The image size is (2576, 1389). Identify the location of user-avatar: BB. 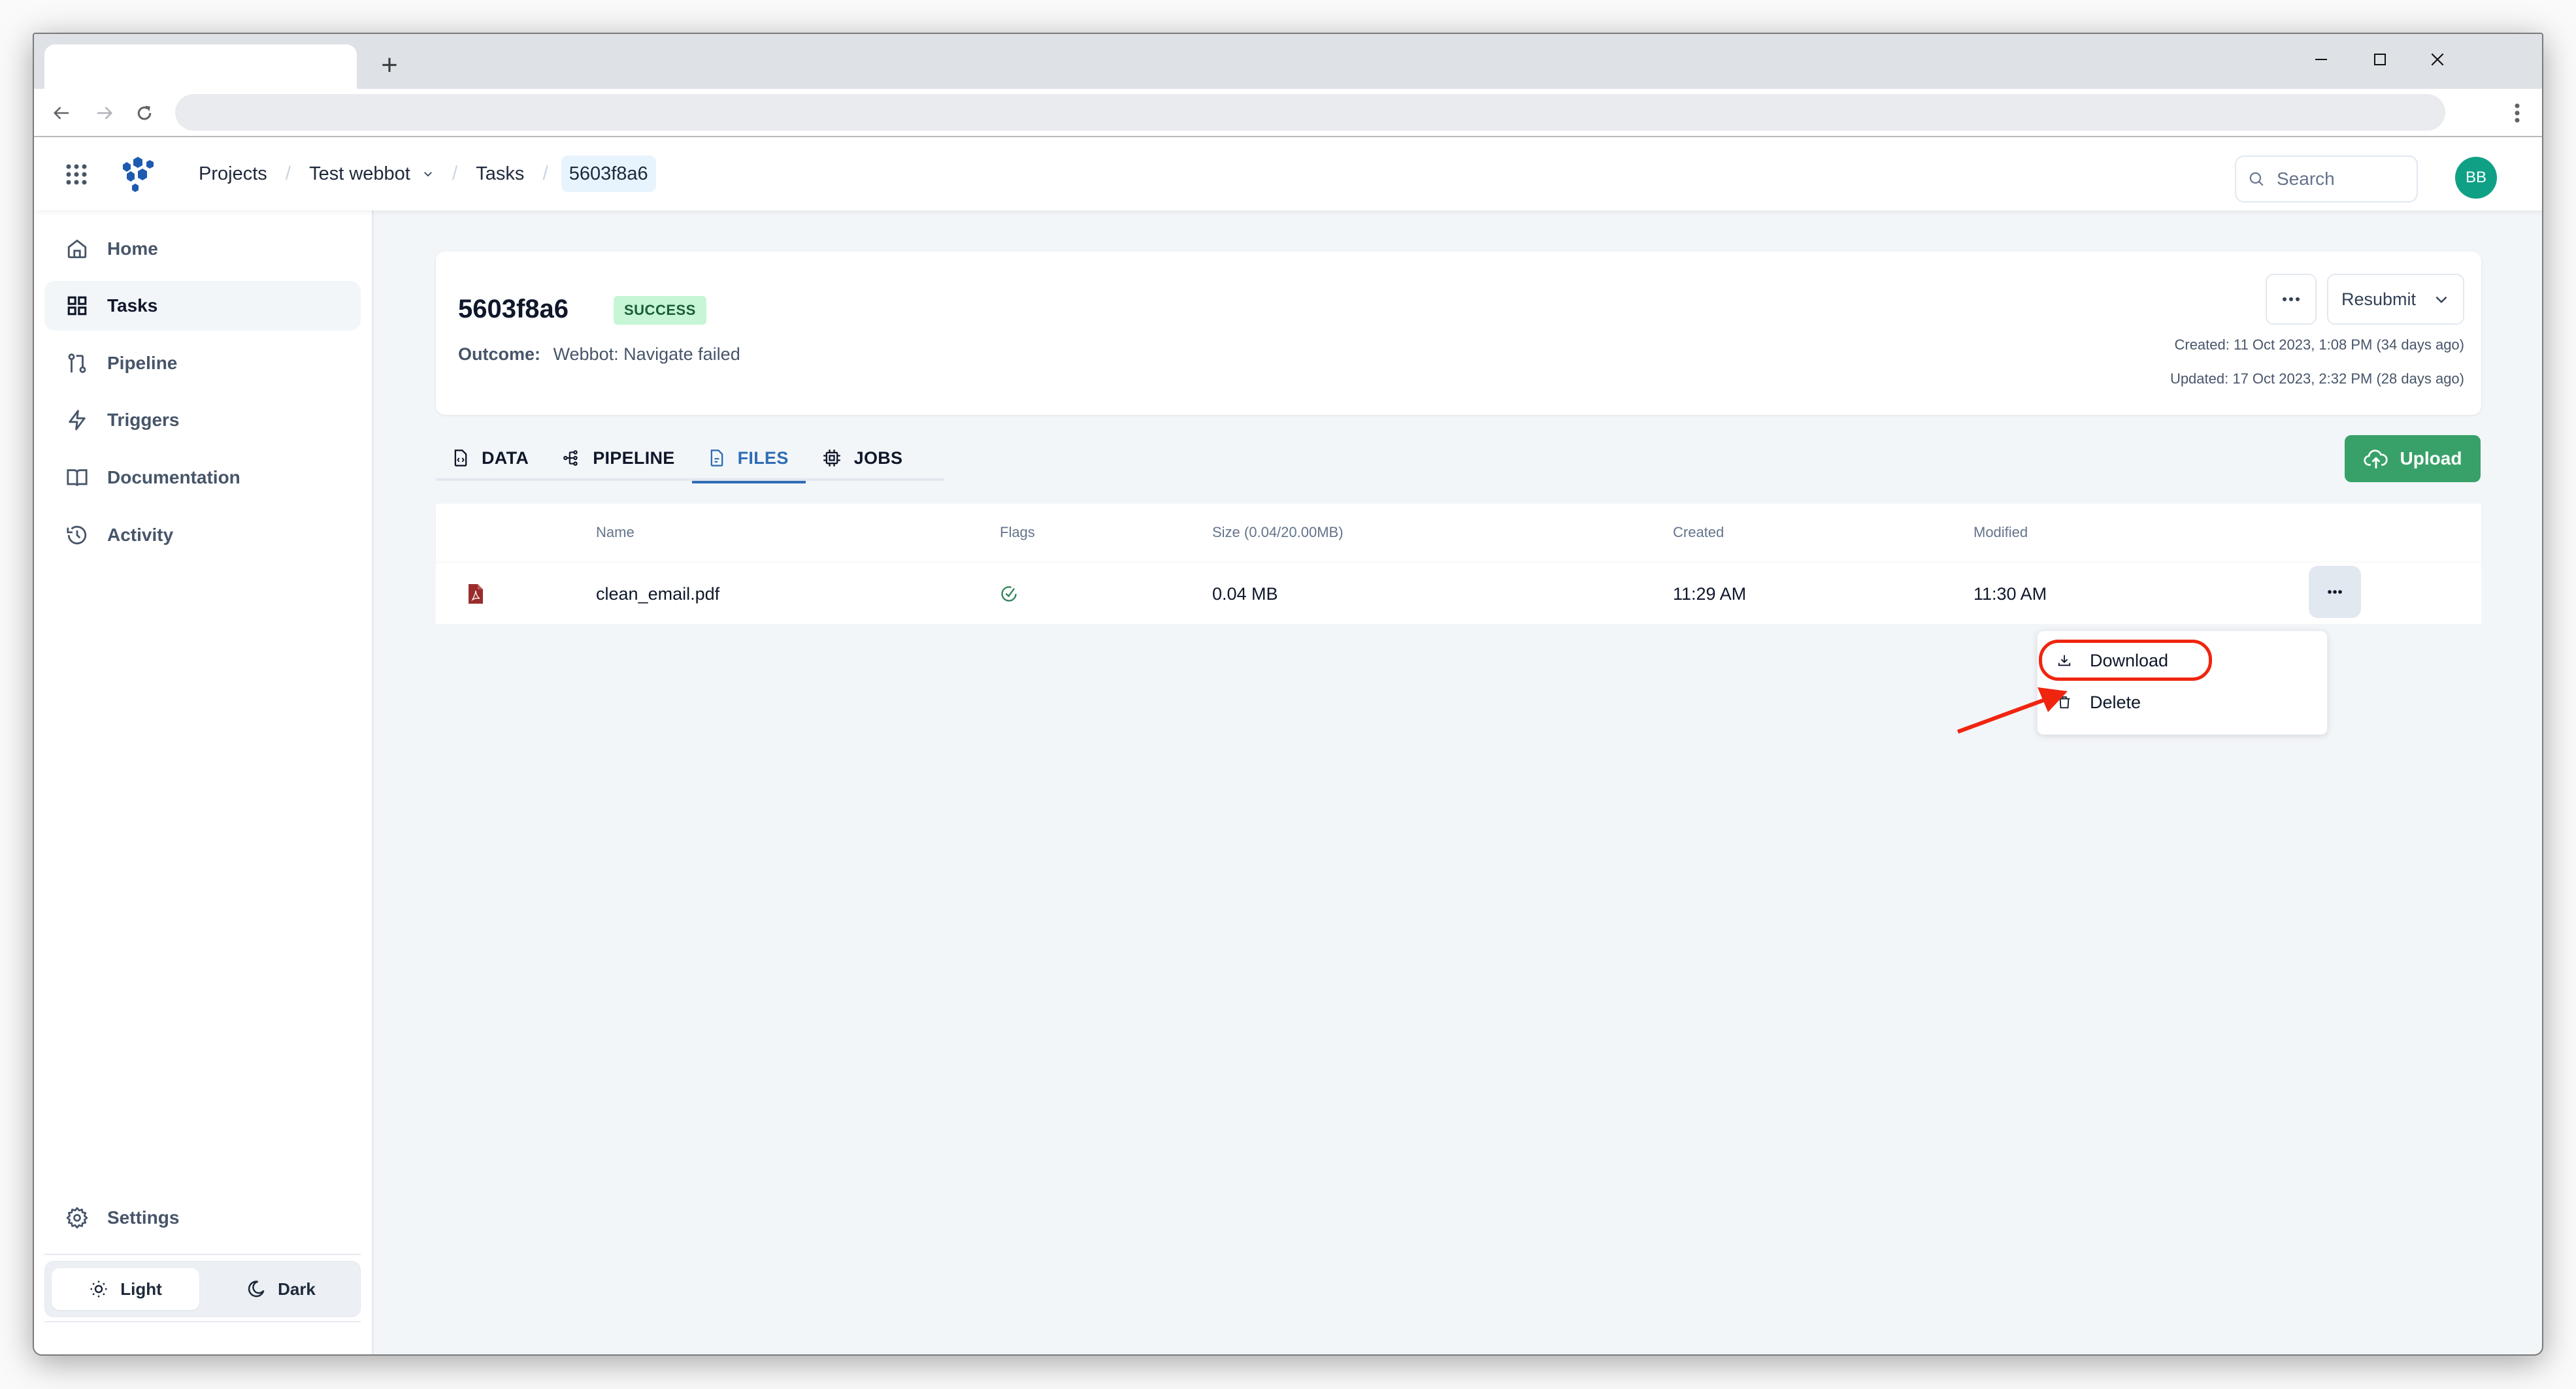
(2476, 178).